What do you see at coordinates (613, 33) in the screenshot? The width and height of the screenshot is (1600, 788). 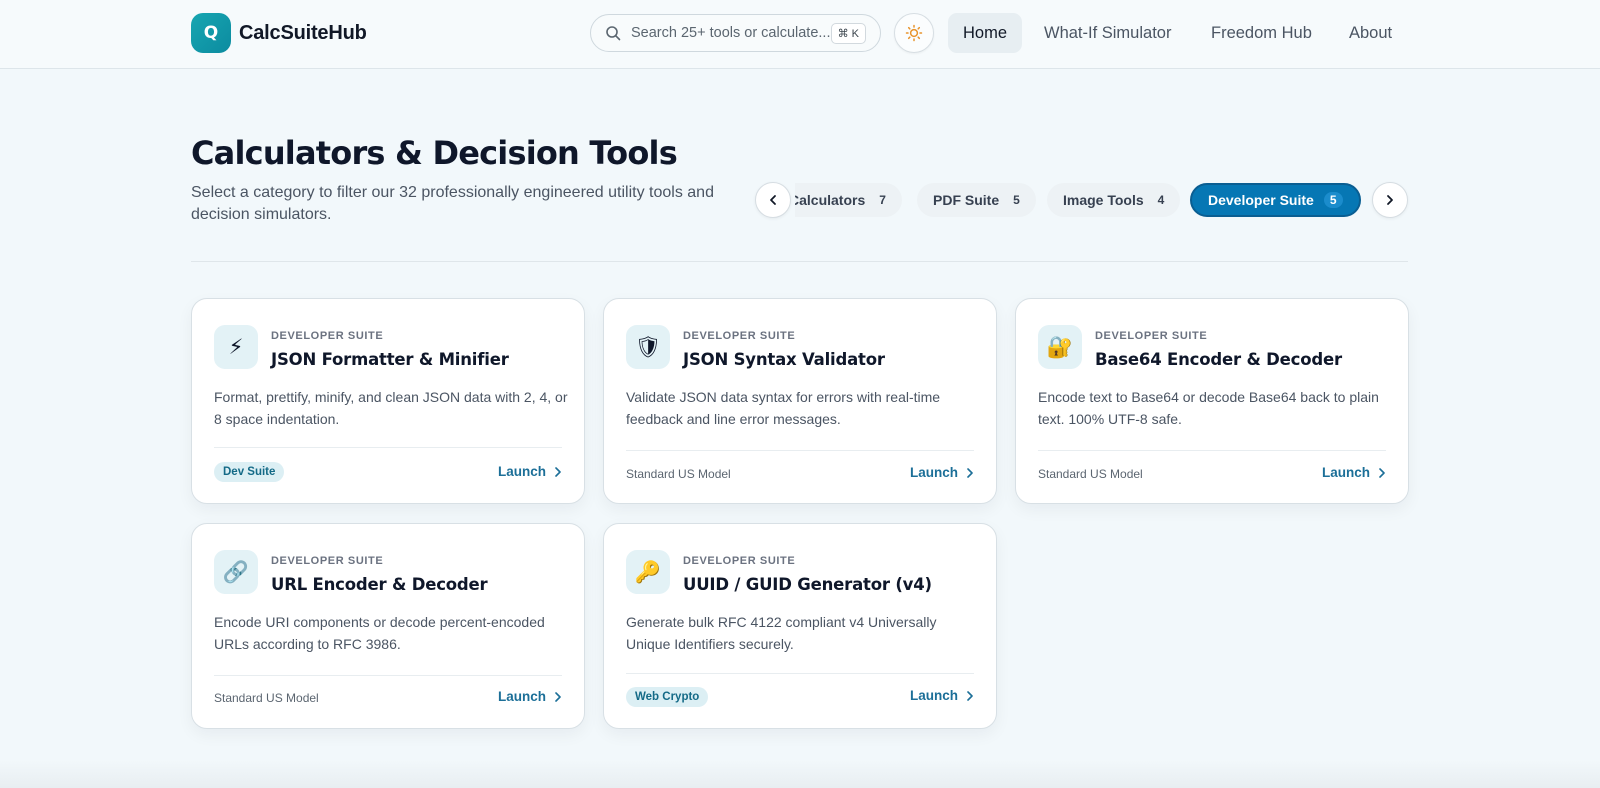 I see `search-icon` at bounding box center [613, 33].